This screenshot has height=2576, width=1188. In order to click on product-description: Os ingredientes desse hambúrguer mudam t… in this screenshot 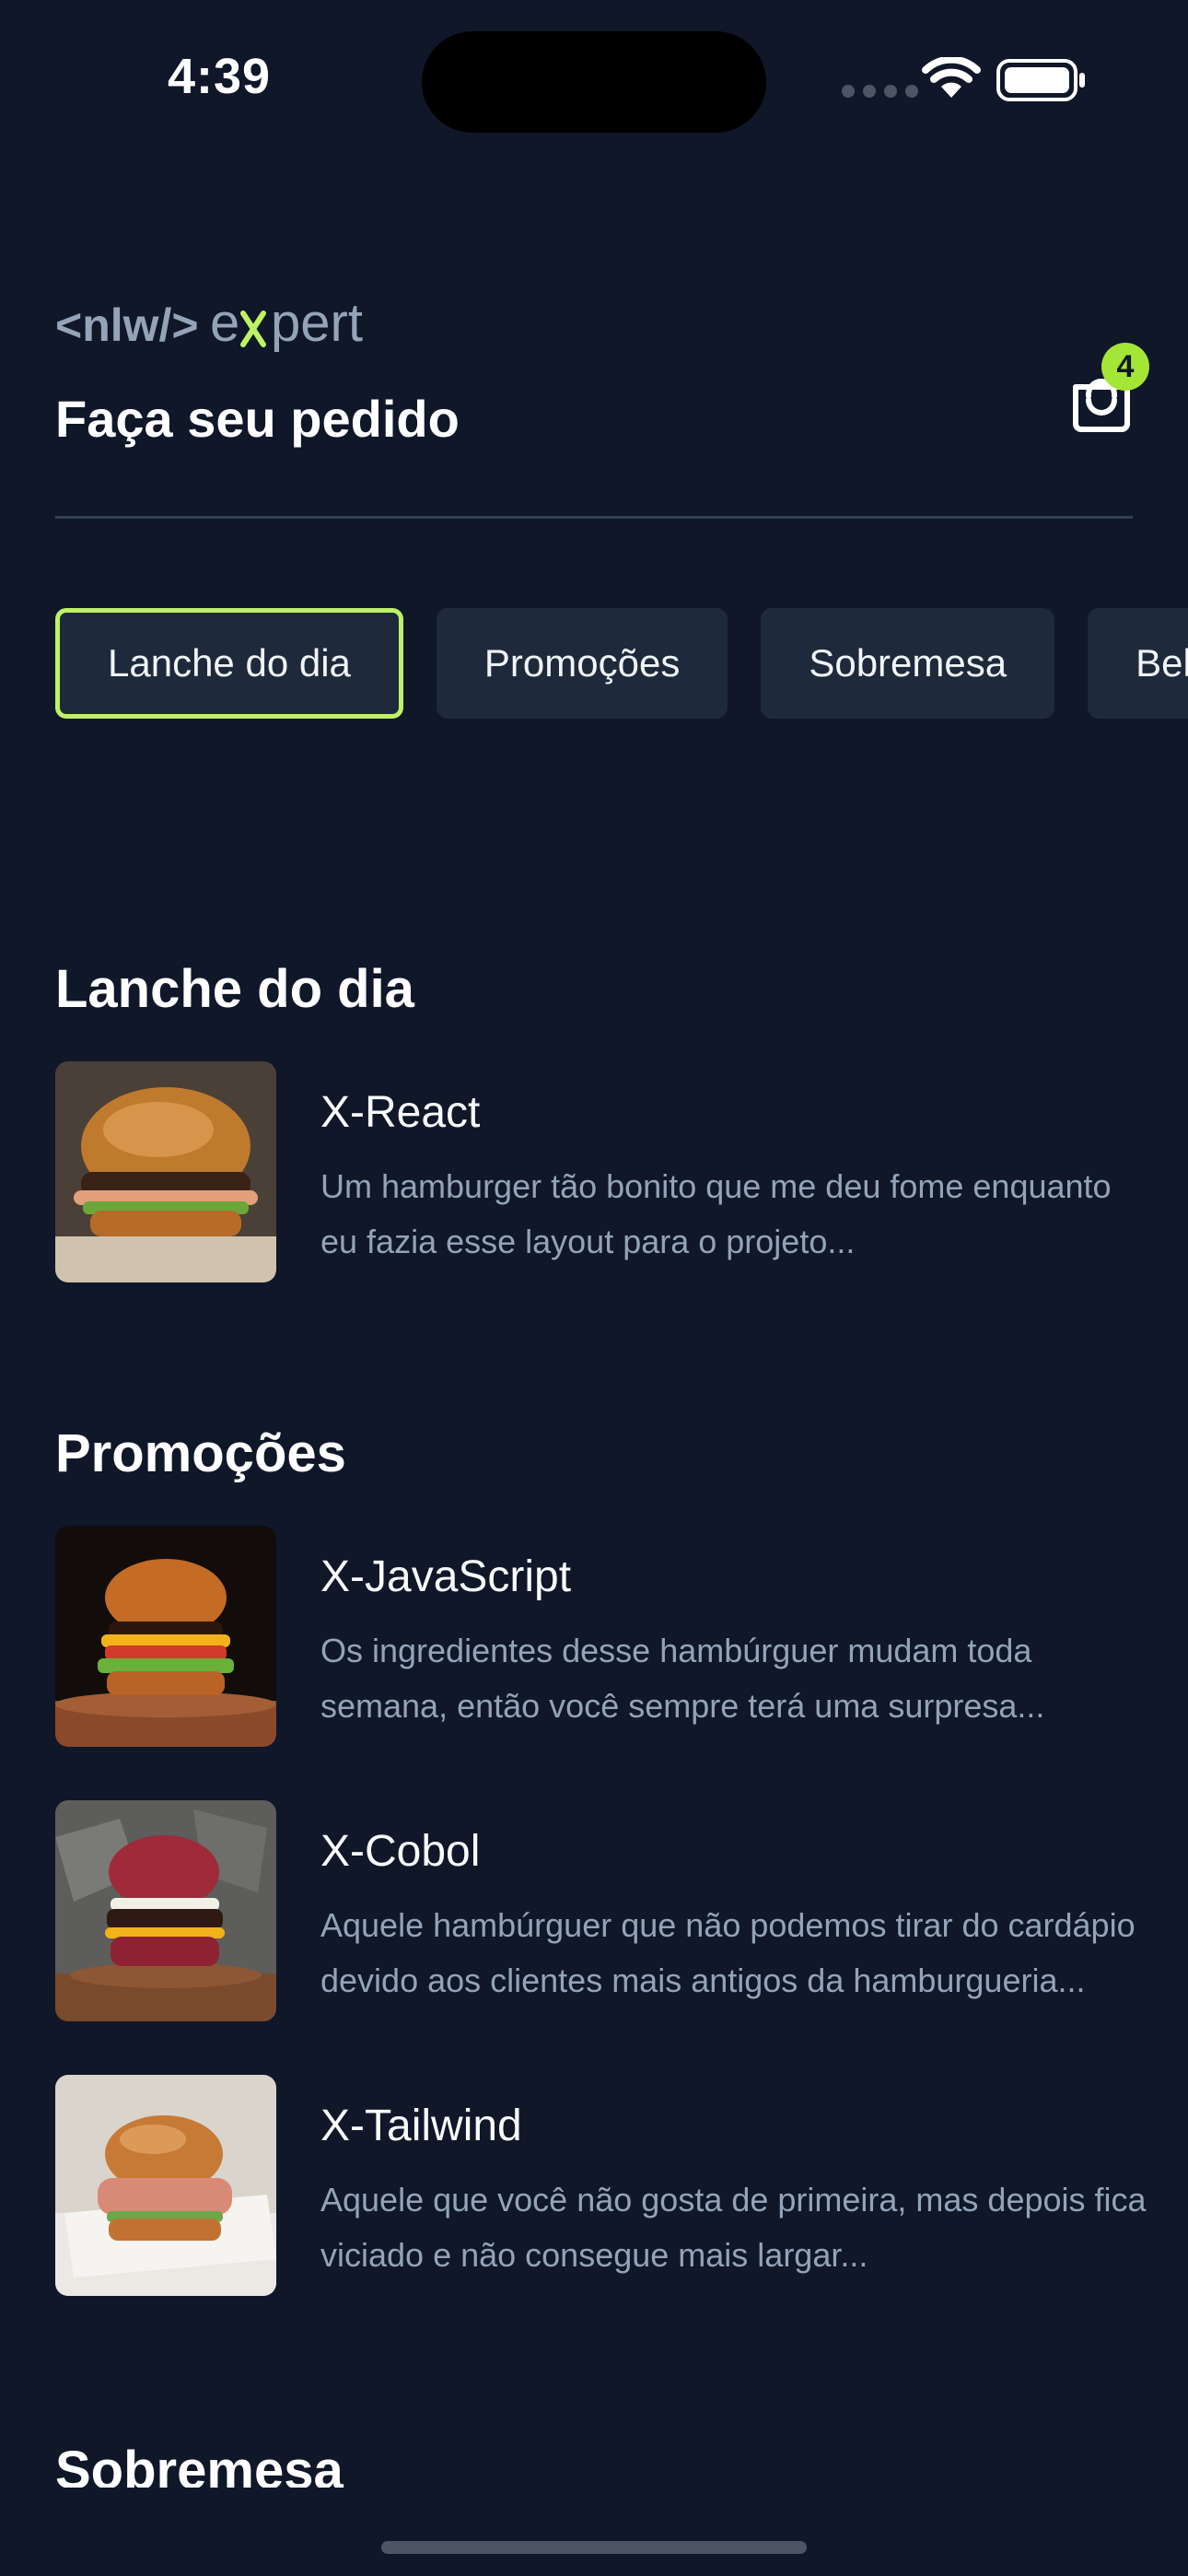, I will do `click(682, 1678)`.